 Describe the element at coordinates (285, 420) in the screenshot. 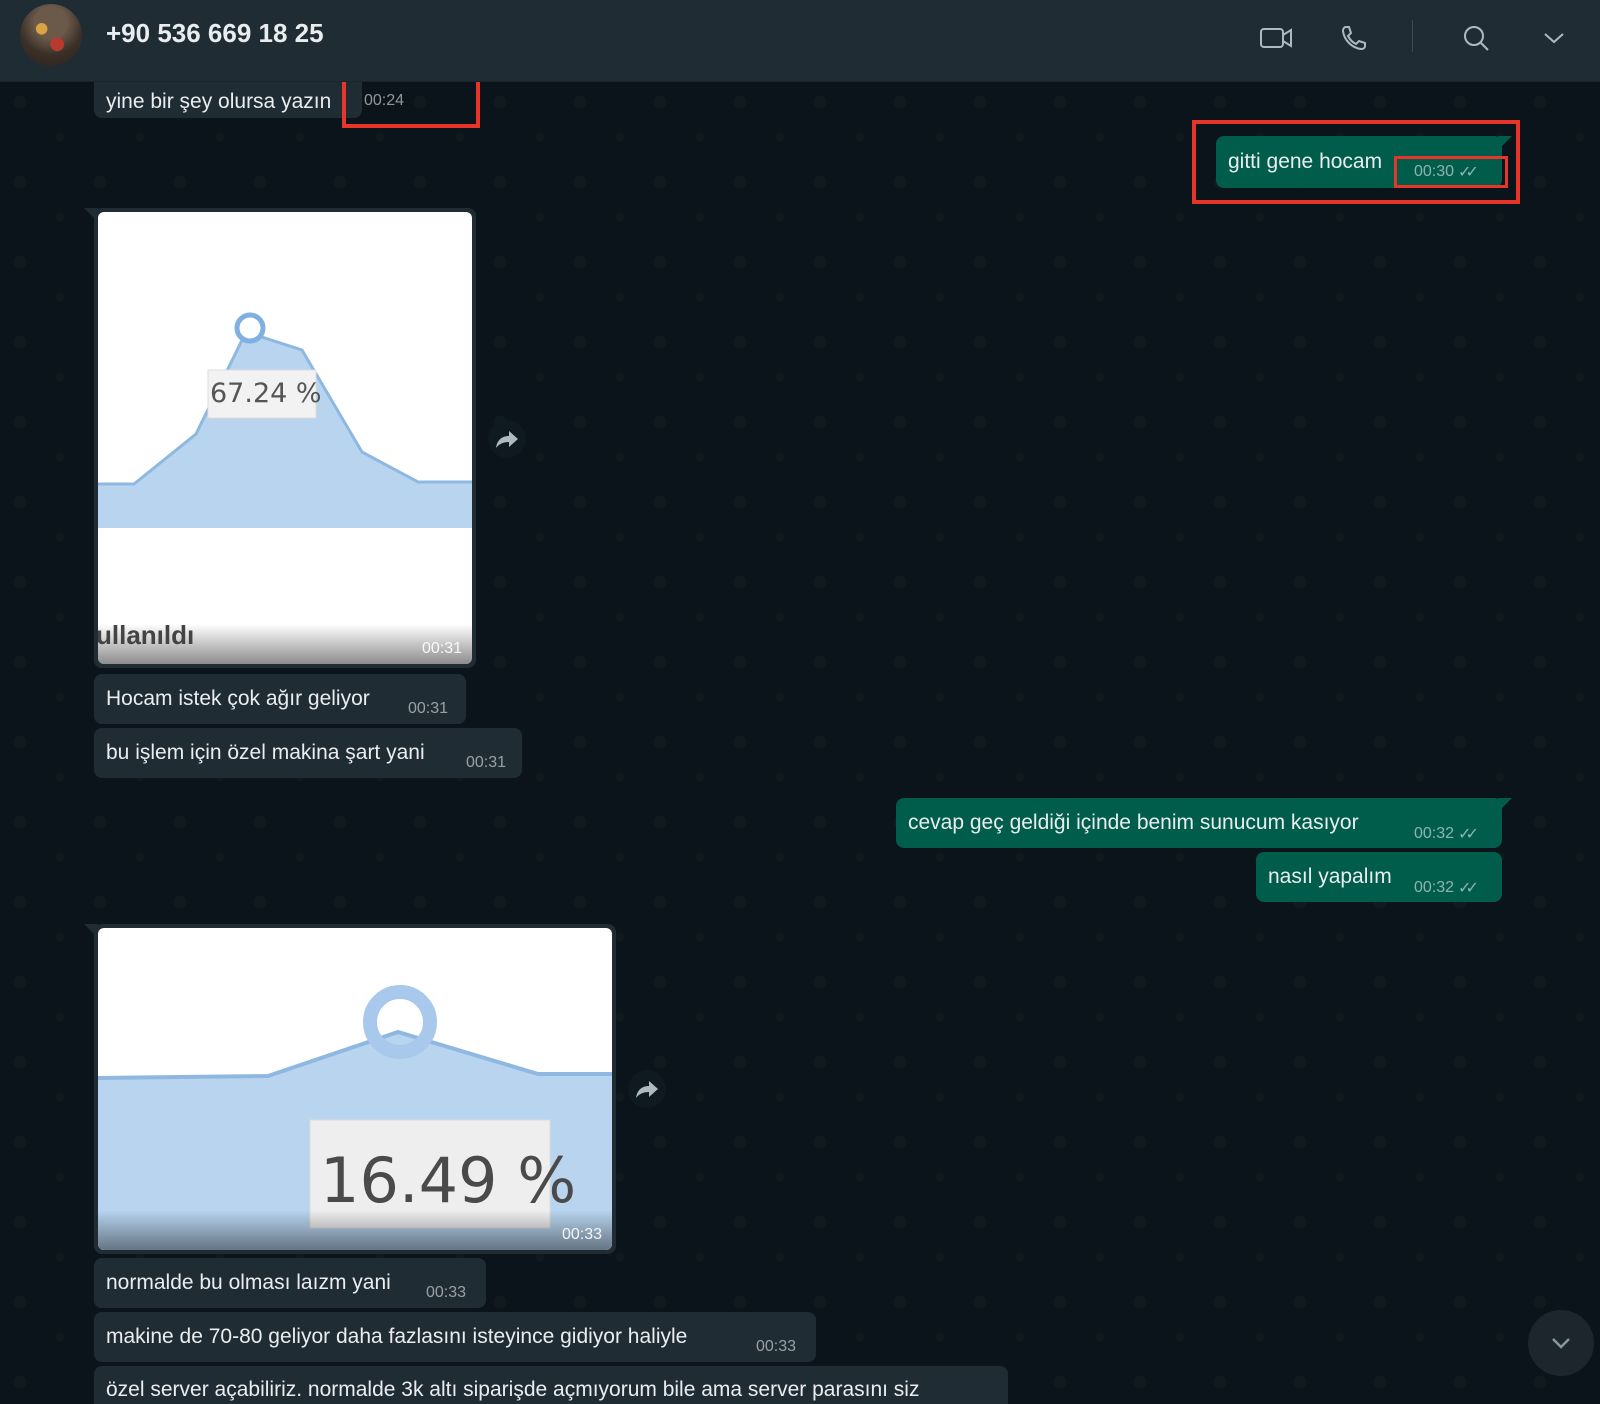

I see `chart-thumbnail` at that location.